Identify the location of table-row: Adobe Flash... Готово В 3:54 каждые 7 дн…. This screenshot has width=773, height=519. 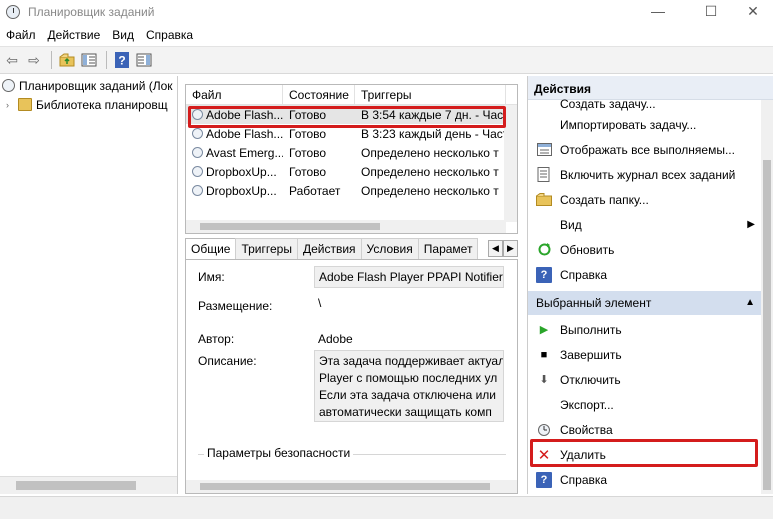
(351, 114).